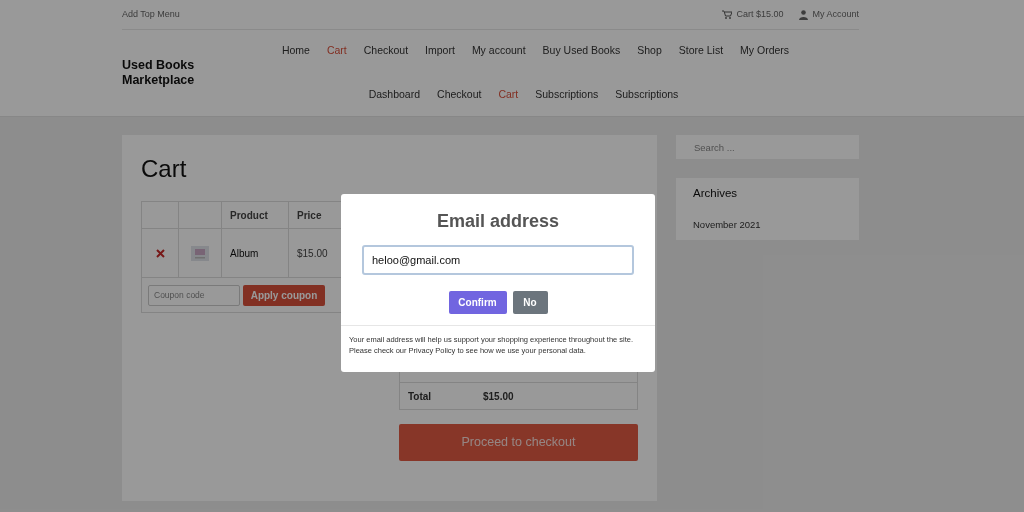 This screenshot has width=1024, height=512. What do you see at coordinates (295, 51) in the screenshot?
I see `nav-link: Home` at bounding box center [295, 51].